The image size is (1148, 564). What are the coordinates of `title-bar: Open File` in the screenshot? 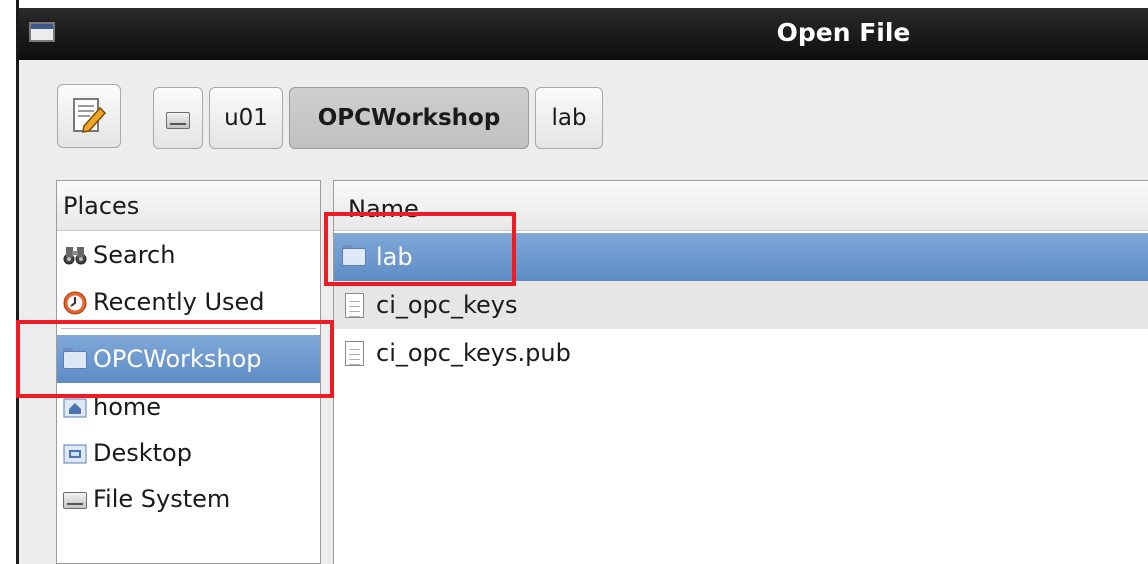 It's located at (583, 34).